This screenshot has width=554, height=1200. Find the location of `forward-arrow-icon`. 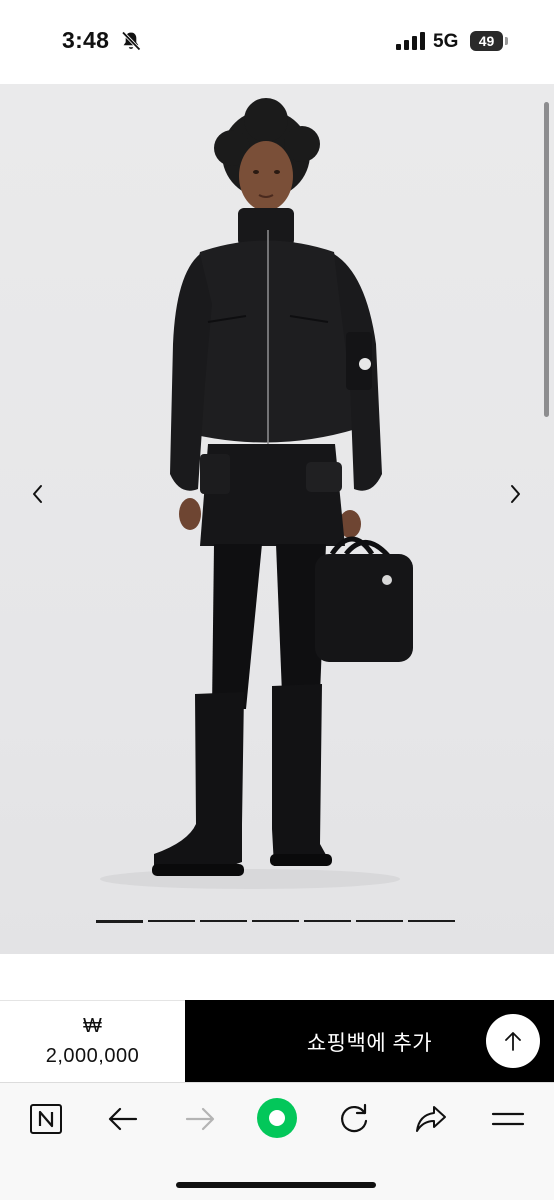

forward-arrow-icon is located at coordinates (200, 1119).